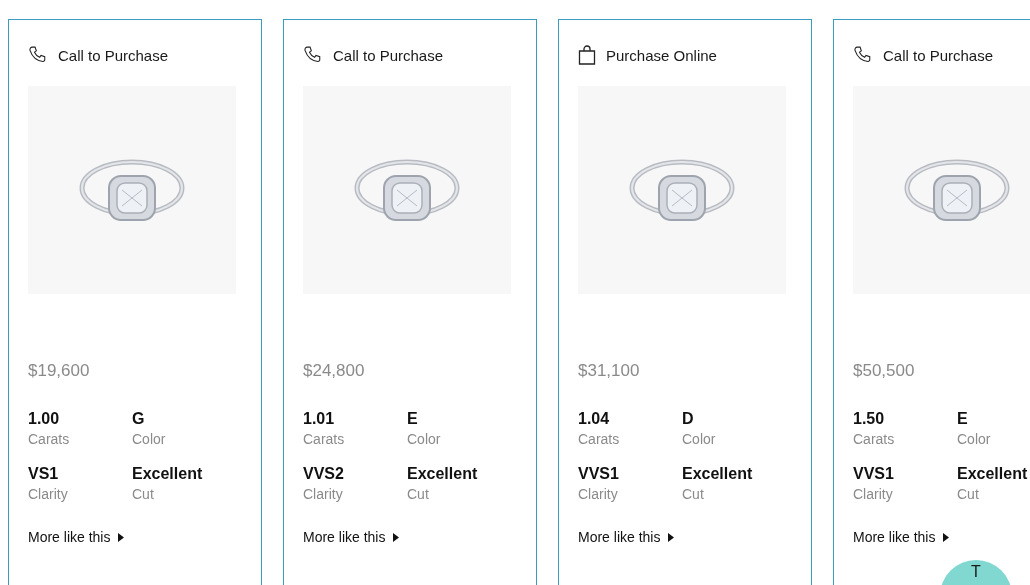  What do you see at coordinates (661, 55) in the screenshot?
I see `purchase-label: Purchase Online` at bounding box center [661, 55].